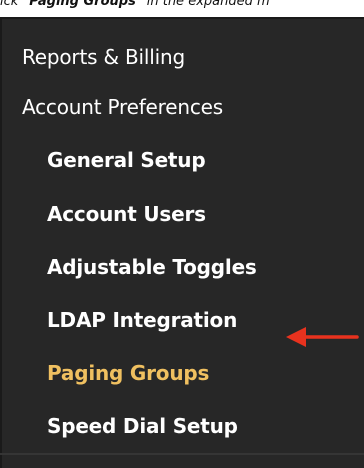 The height and width of the screenshot is (468, 364). What do you see at coordinates (182, 18) in the screenshot?
I see `top-divider` at bounding box center [182, 18].